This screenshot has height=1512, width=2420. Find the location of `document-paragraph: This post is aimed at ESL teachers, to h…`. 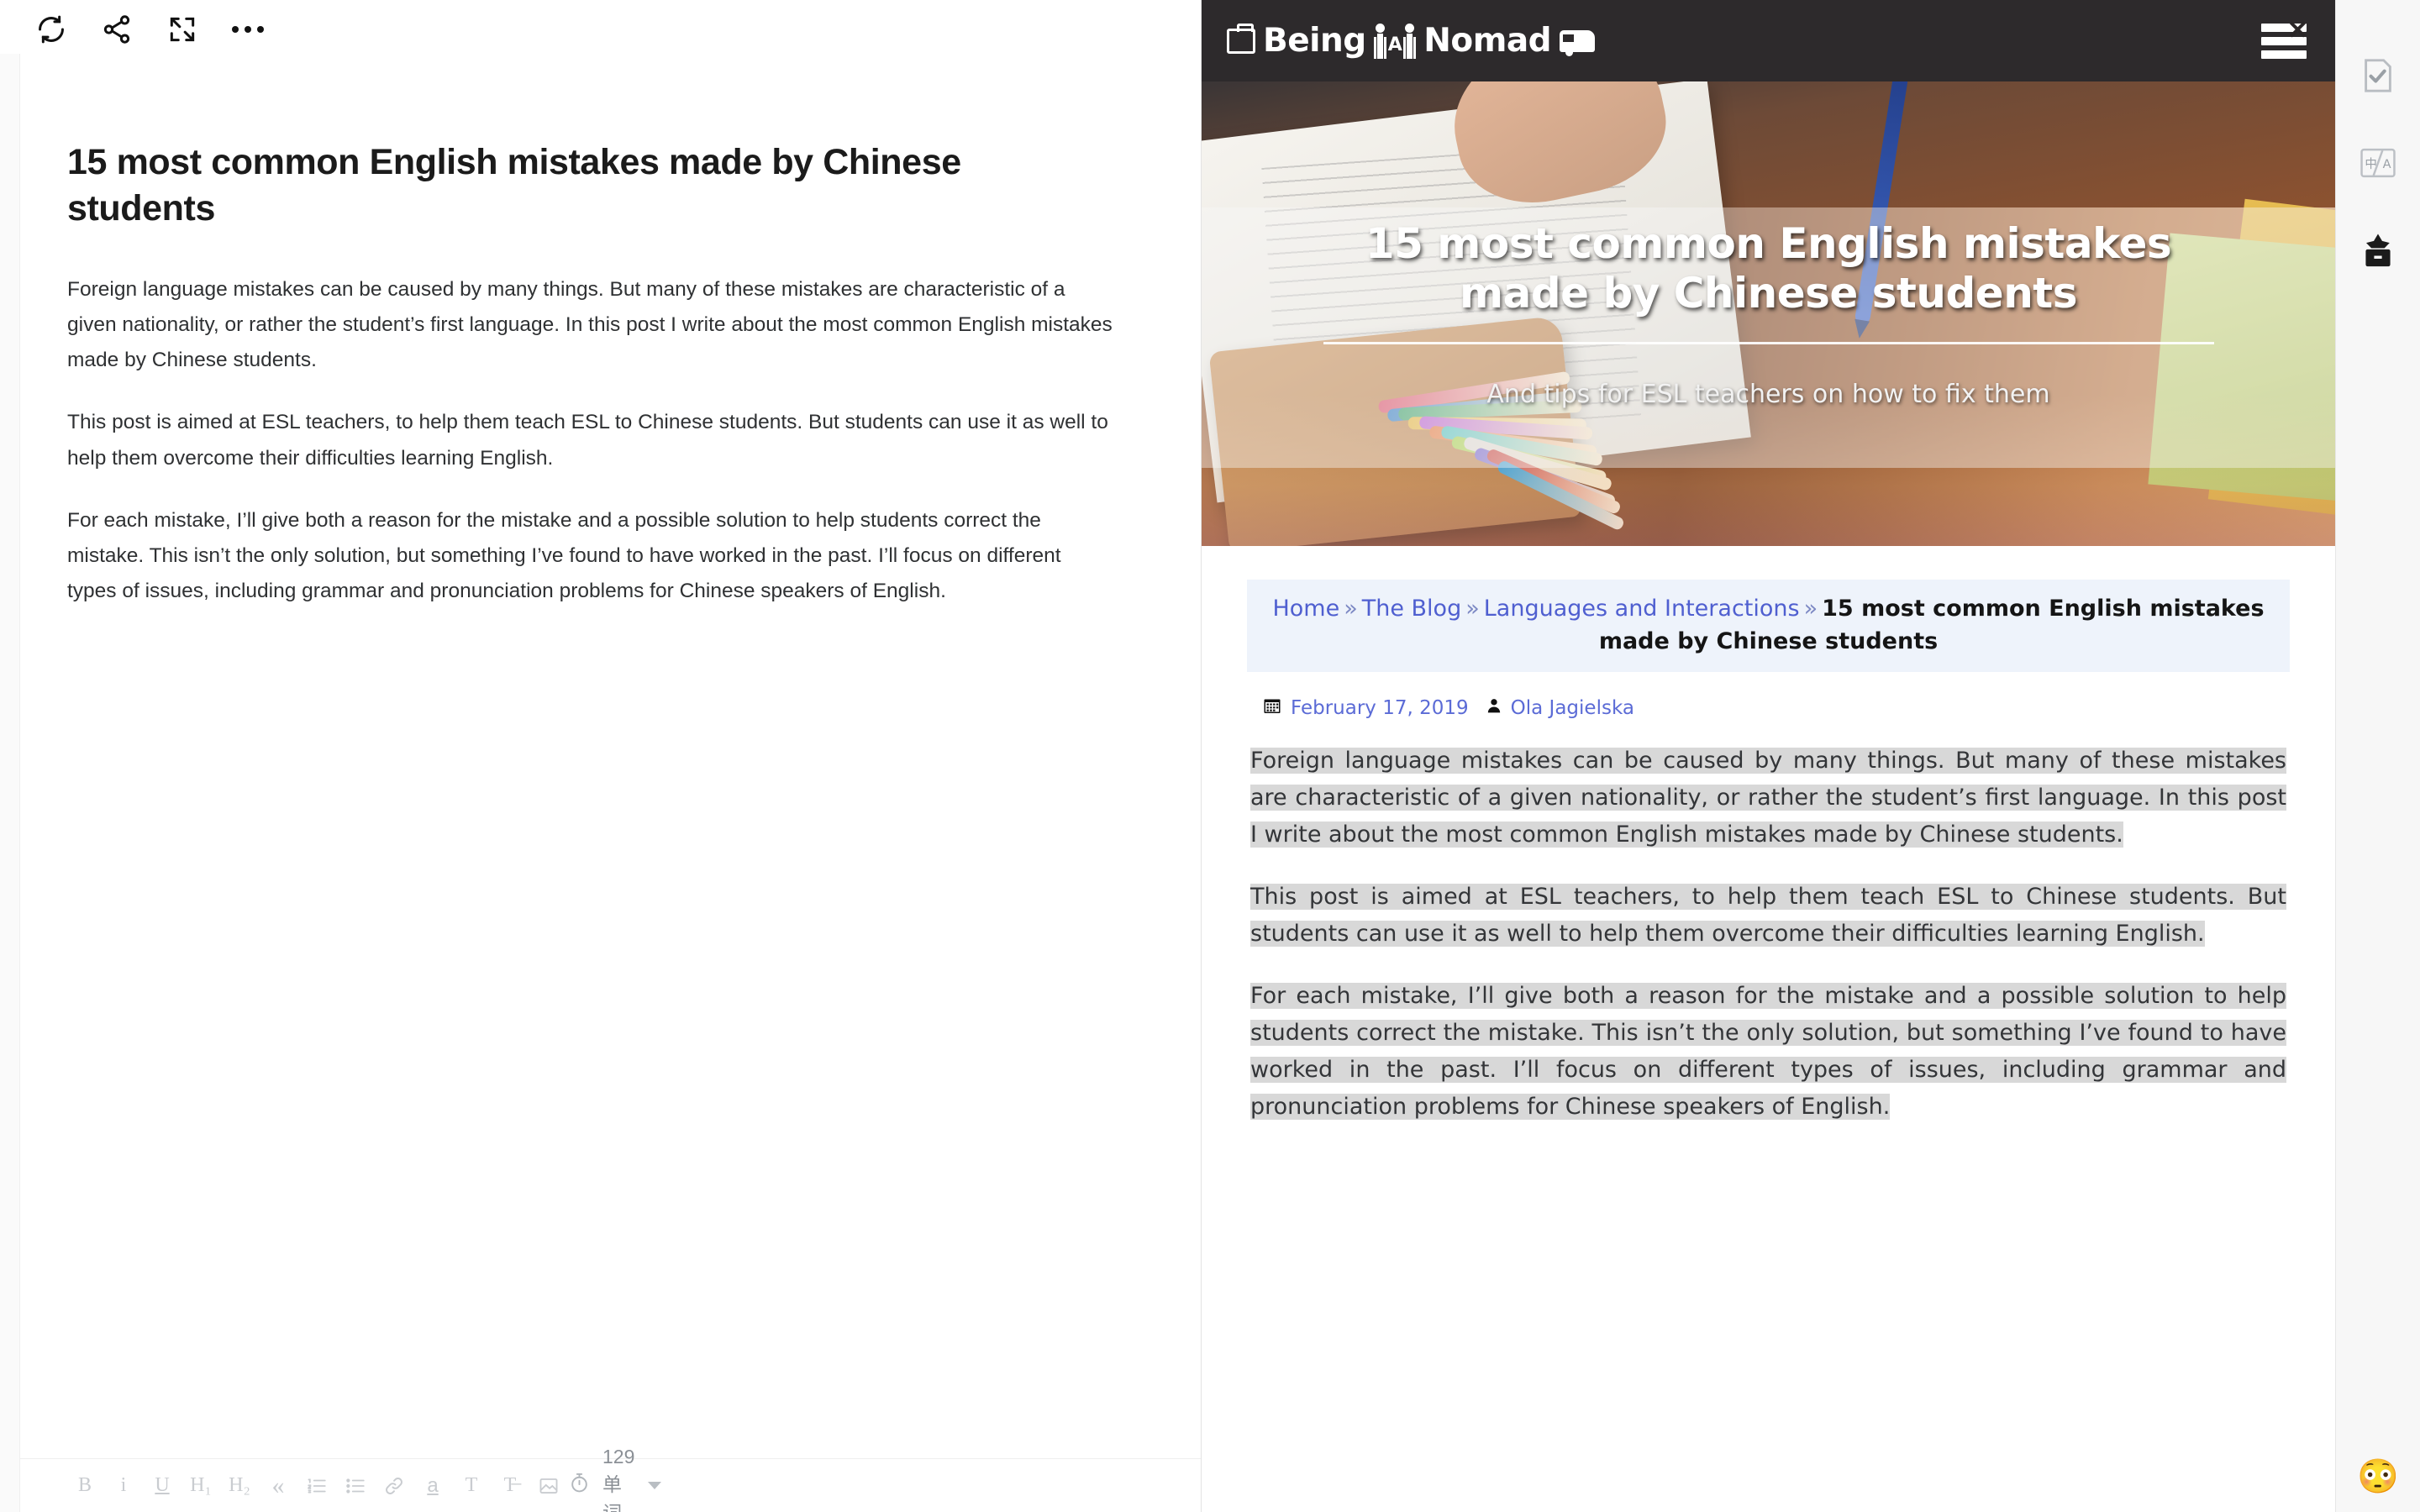

document-paragraph: This post is aimed at ESL teachers, to h… is located at coordinates (590, 440).